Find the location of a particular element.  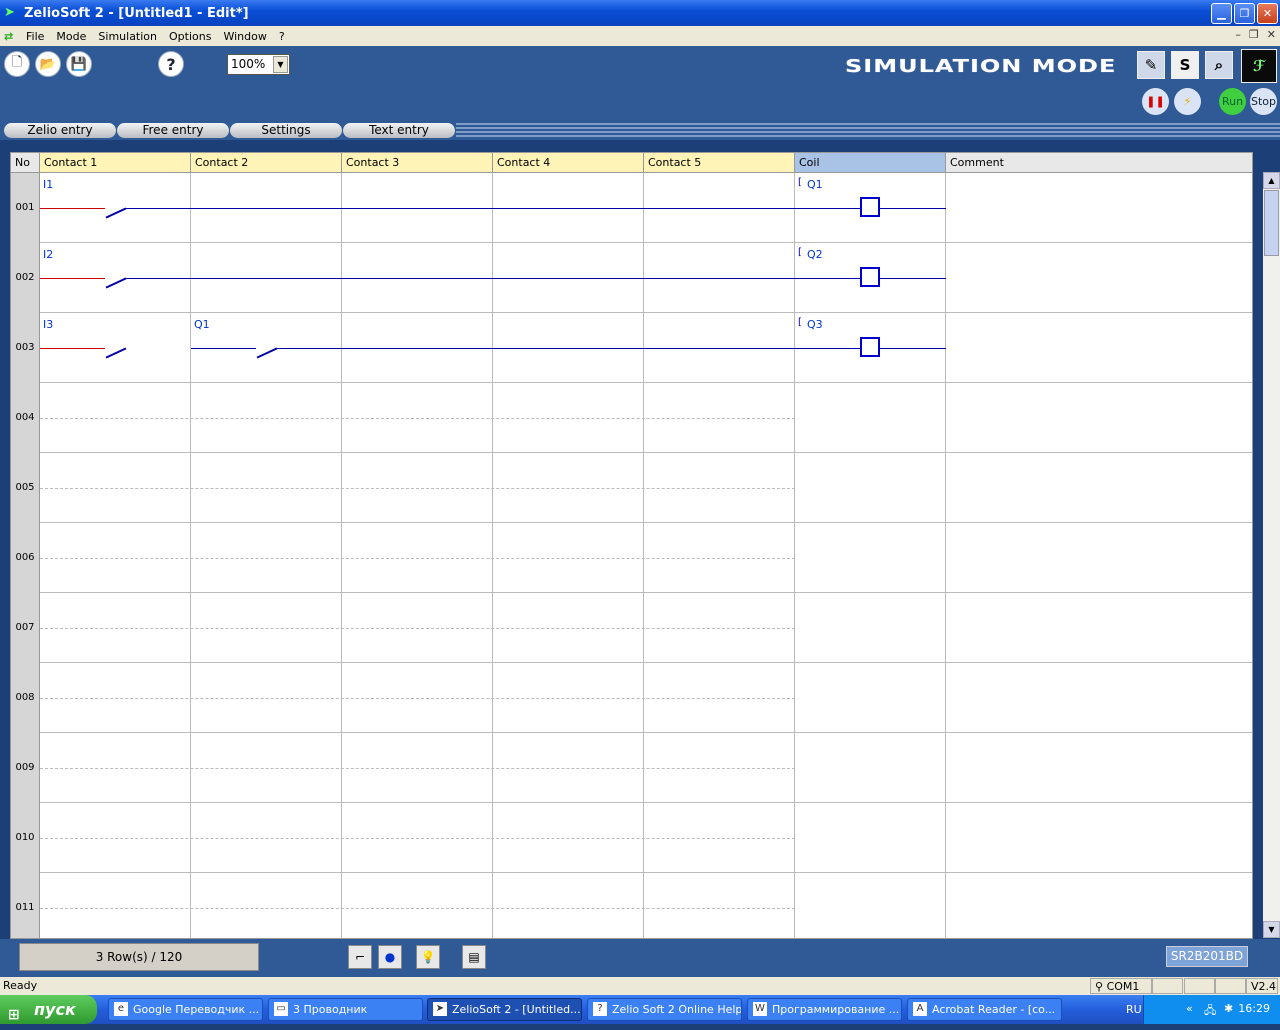

scroll-up-icon: ▲ is located at coordinates (1271, 180).